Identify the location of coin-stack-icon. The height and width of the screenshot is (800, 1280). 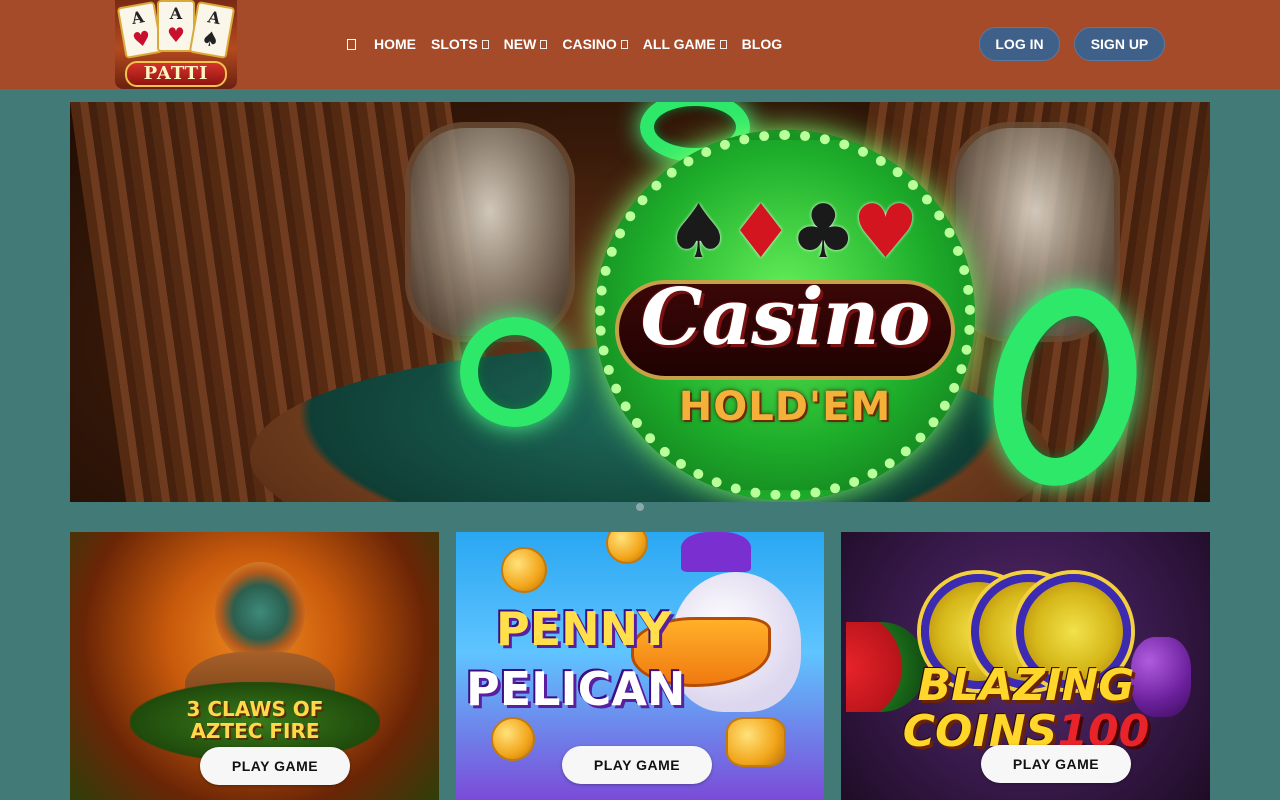
(756, 742).